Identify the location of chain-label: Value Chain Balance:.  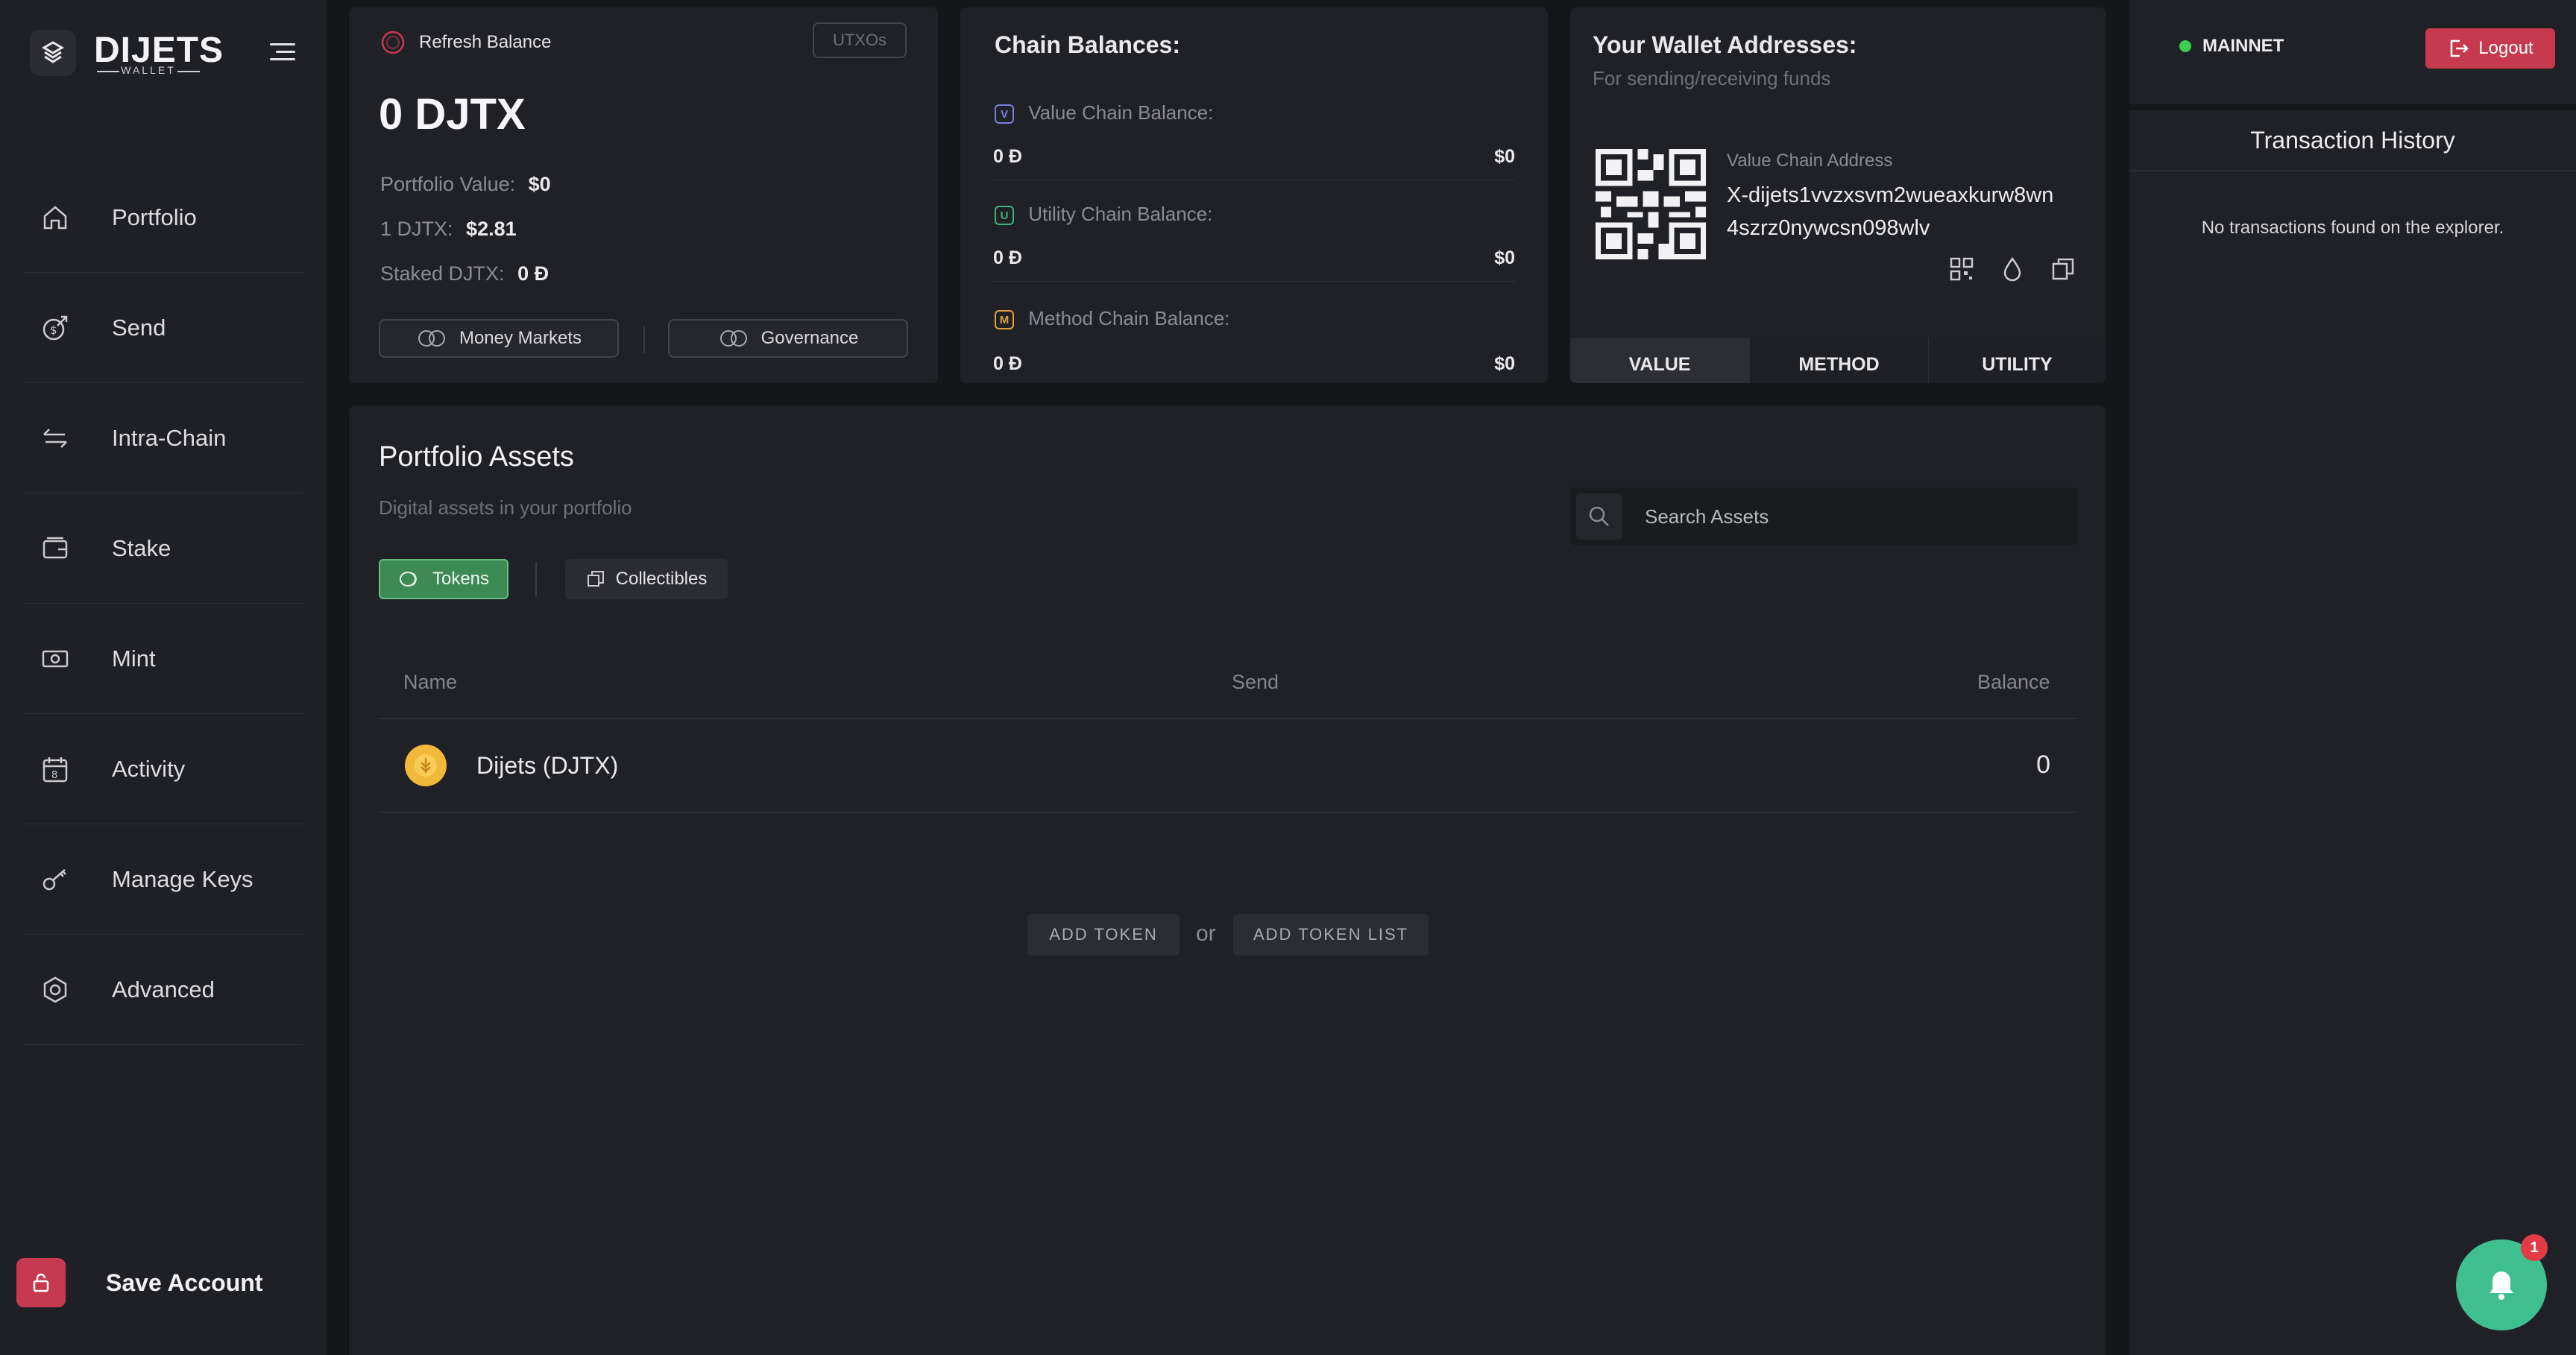
(1121, 112).